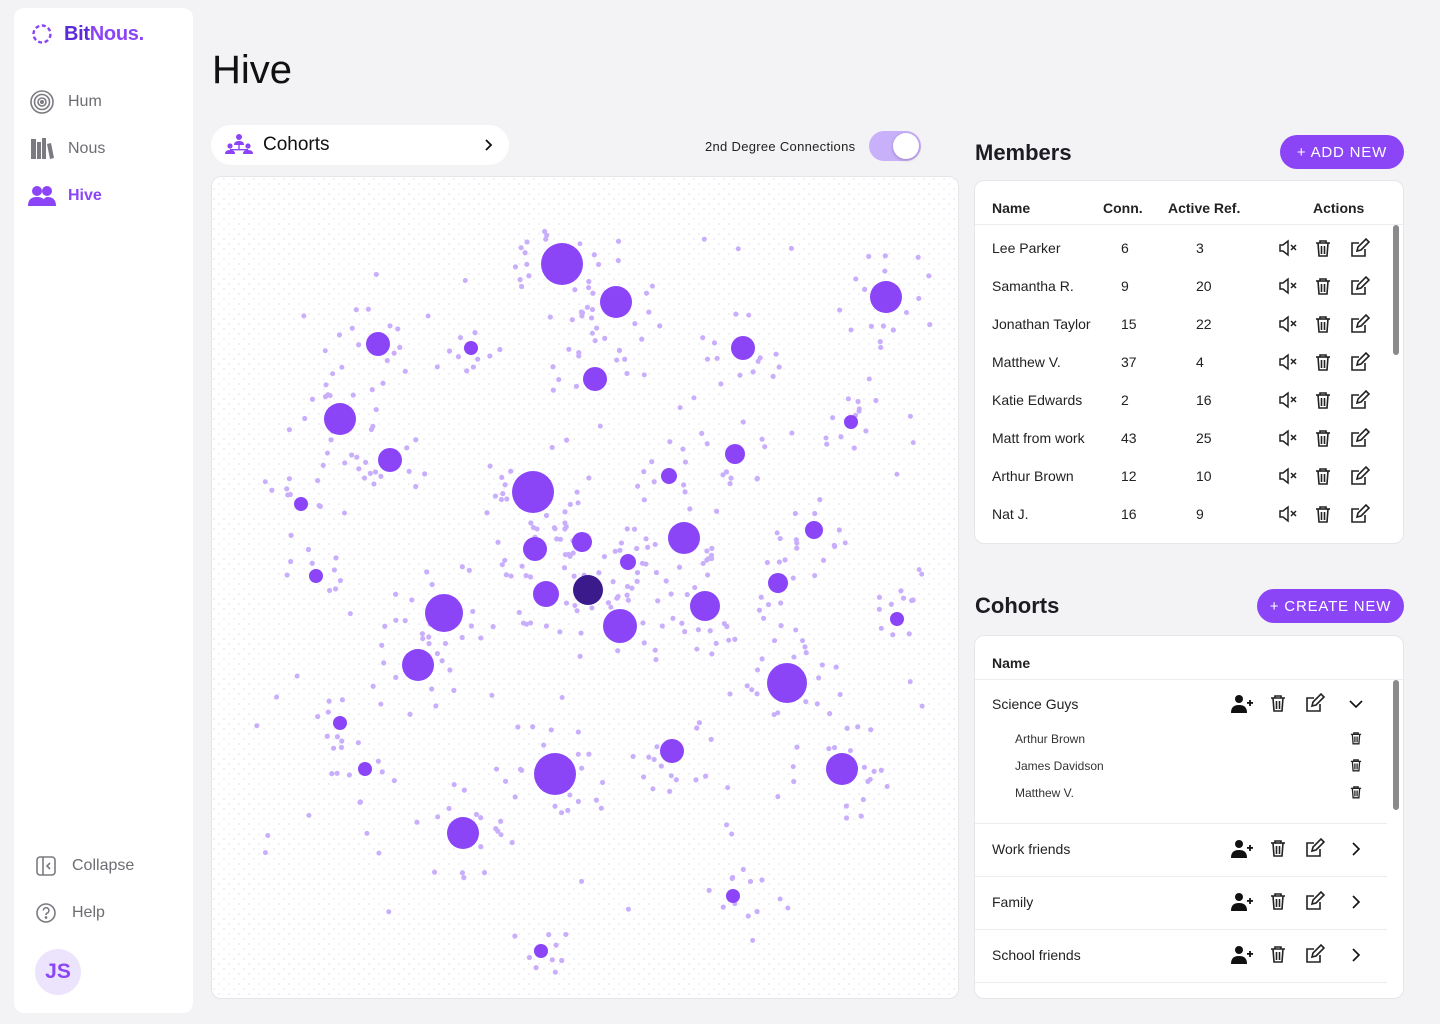 The height and width of the screenshot is (1024, 1440). What do you see at coordinates (58, 972) in the screenshot?
I see `user-avatar: JS` at bounding box center [58, 972].